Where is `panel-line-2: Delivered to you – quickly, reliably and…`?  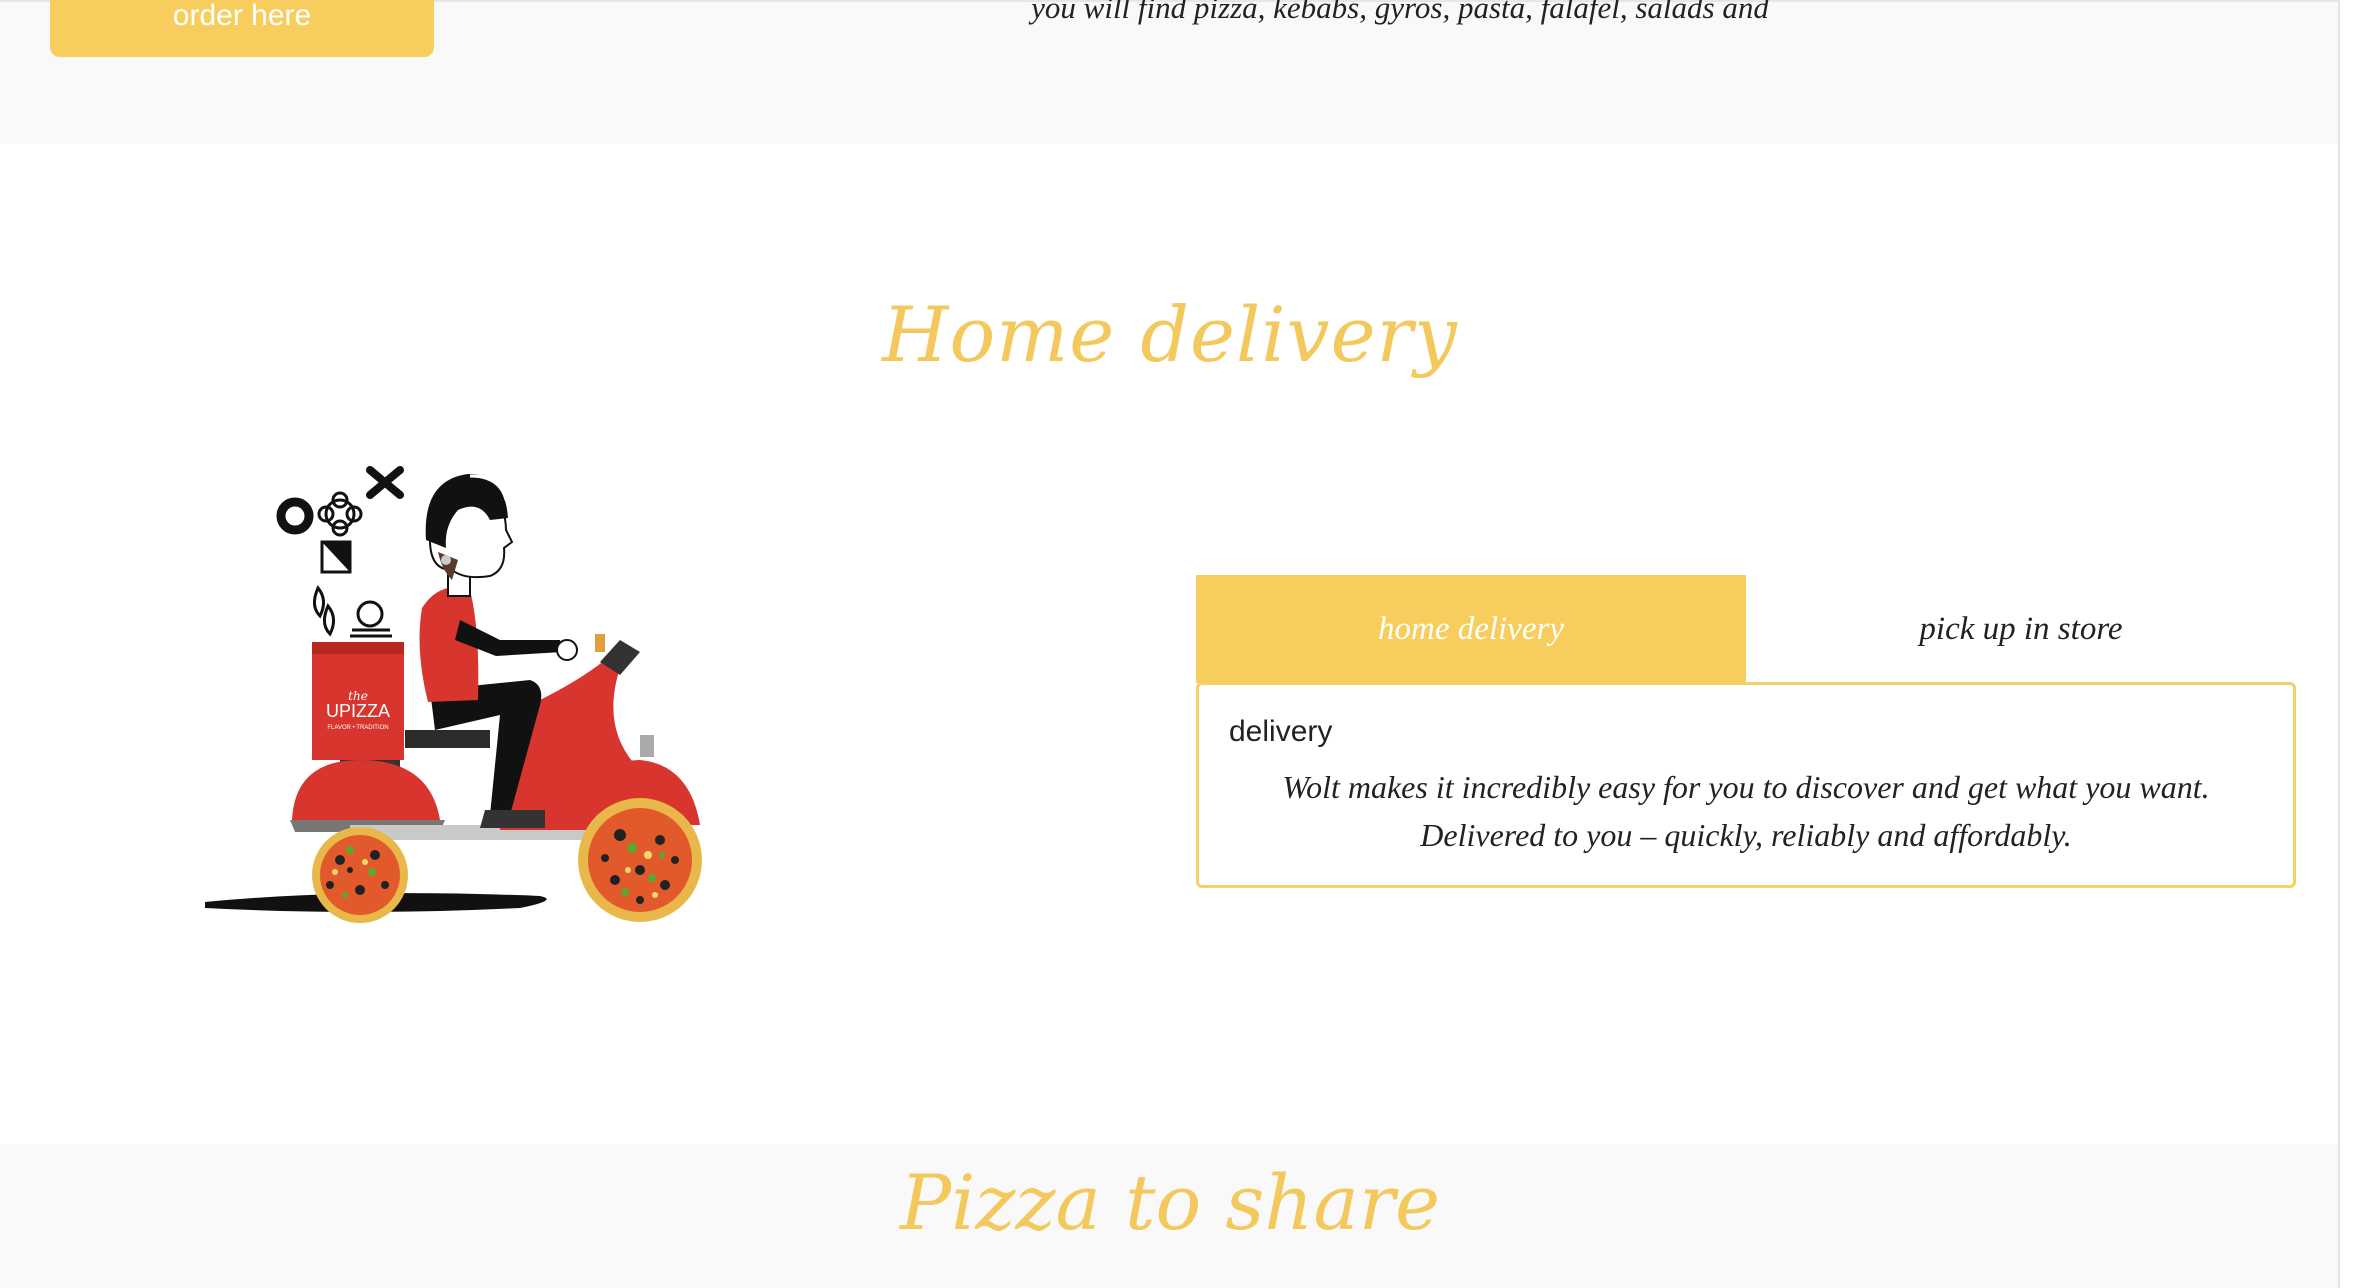
panel-line-2: Delivered to you – quickly, reliably and… is located at coordinates (1746, 835).